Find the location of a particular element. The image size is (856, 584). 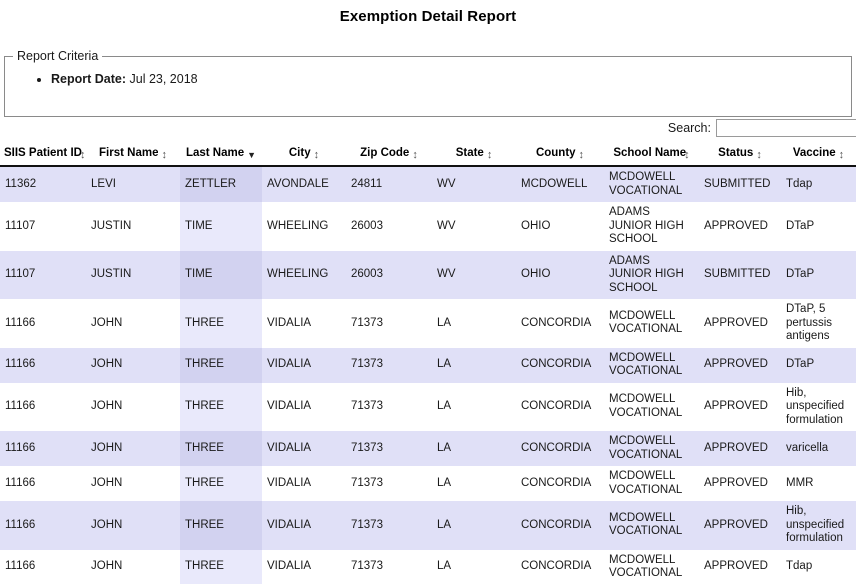

column-header-city: City is located at coordinates (304, 156).